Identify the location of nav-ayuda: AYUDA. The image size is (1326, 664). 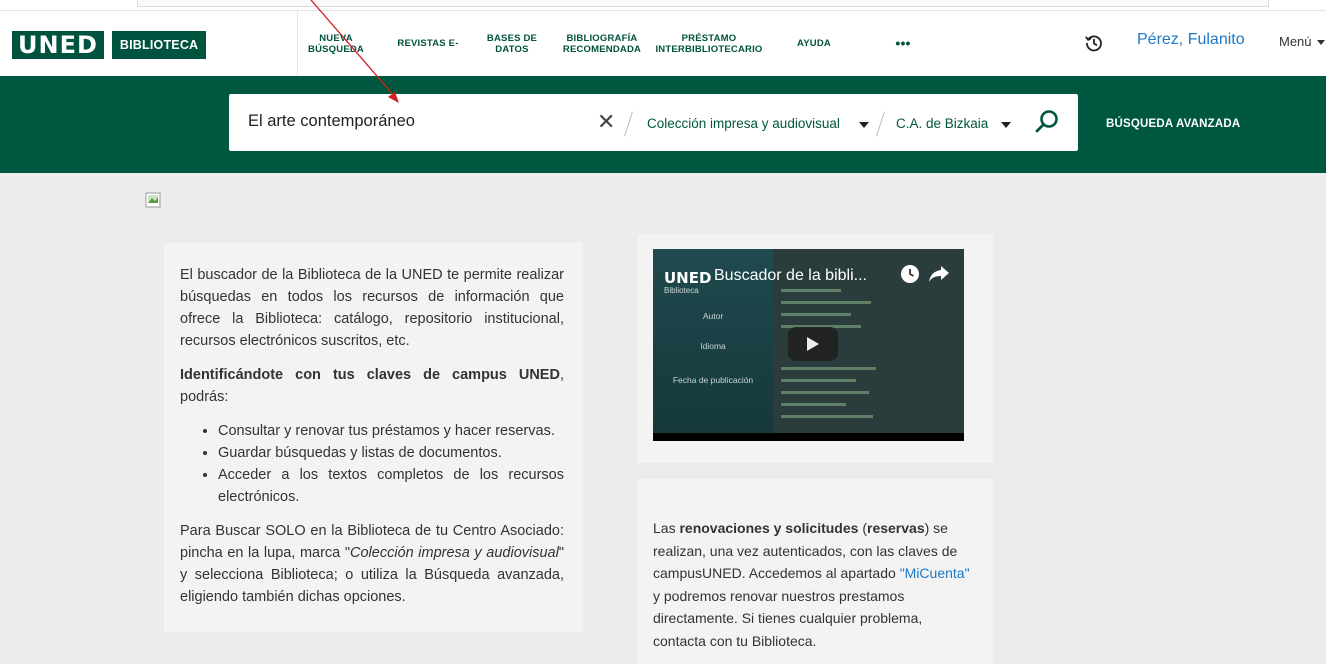
(814, 43).